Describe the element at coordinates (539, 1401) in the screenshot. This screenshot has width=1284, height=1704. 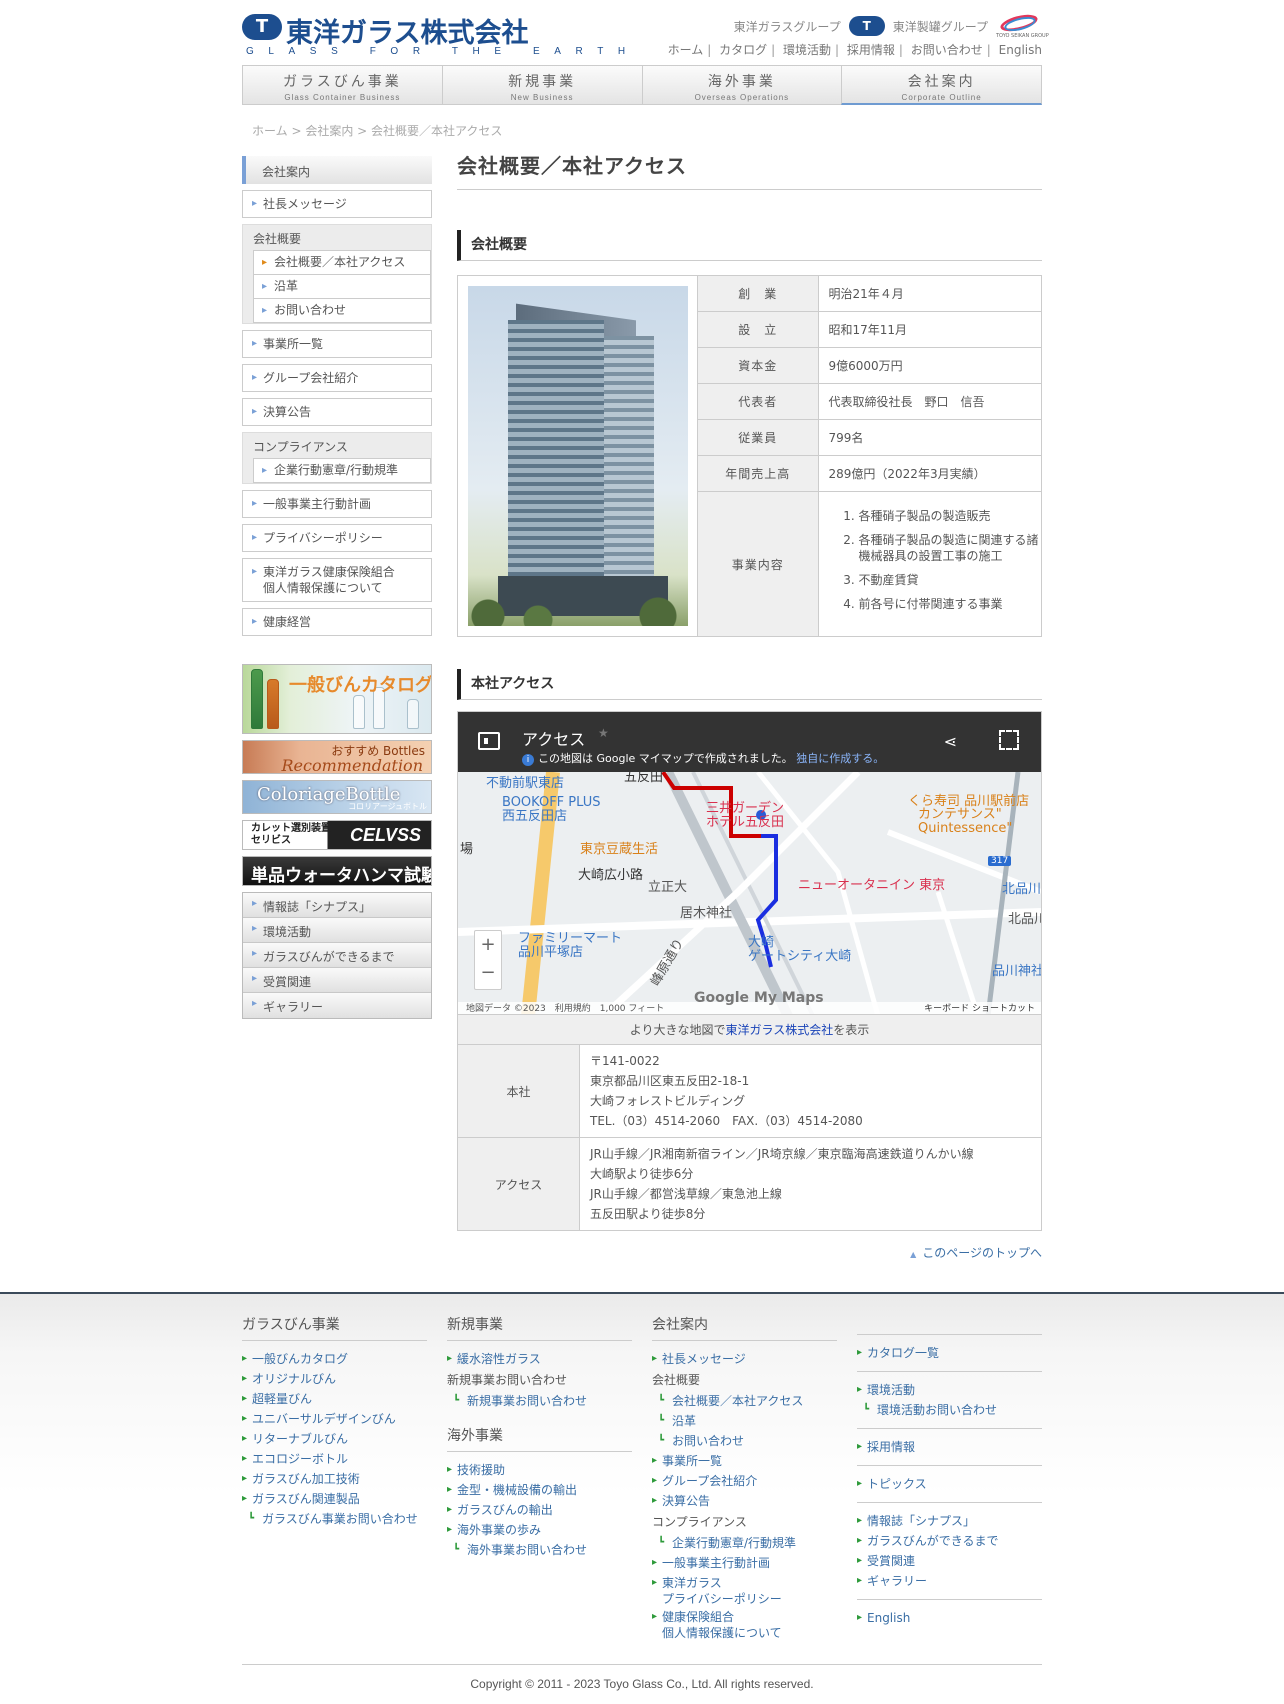
I see `footer-sublink: 新規事業お問い合わせ` at that location.